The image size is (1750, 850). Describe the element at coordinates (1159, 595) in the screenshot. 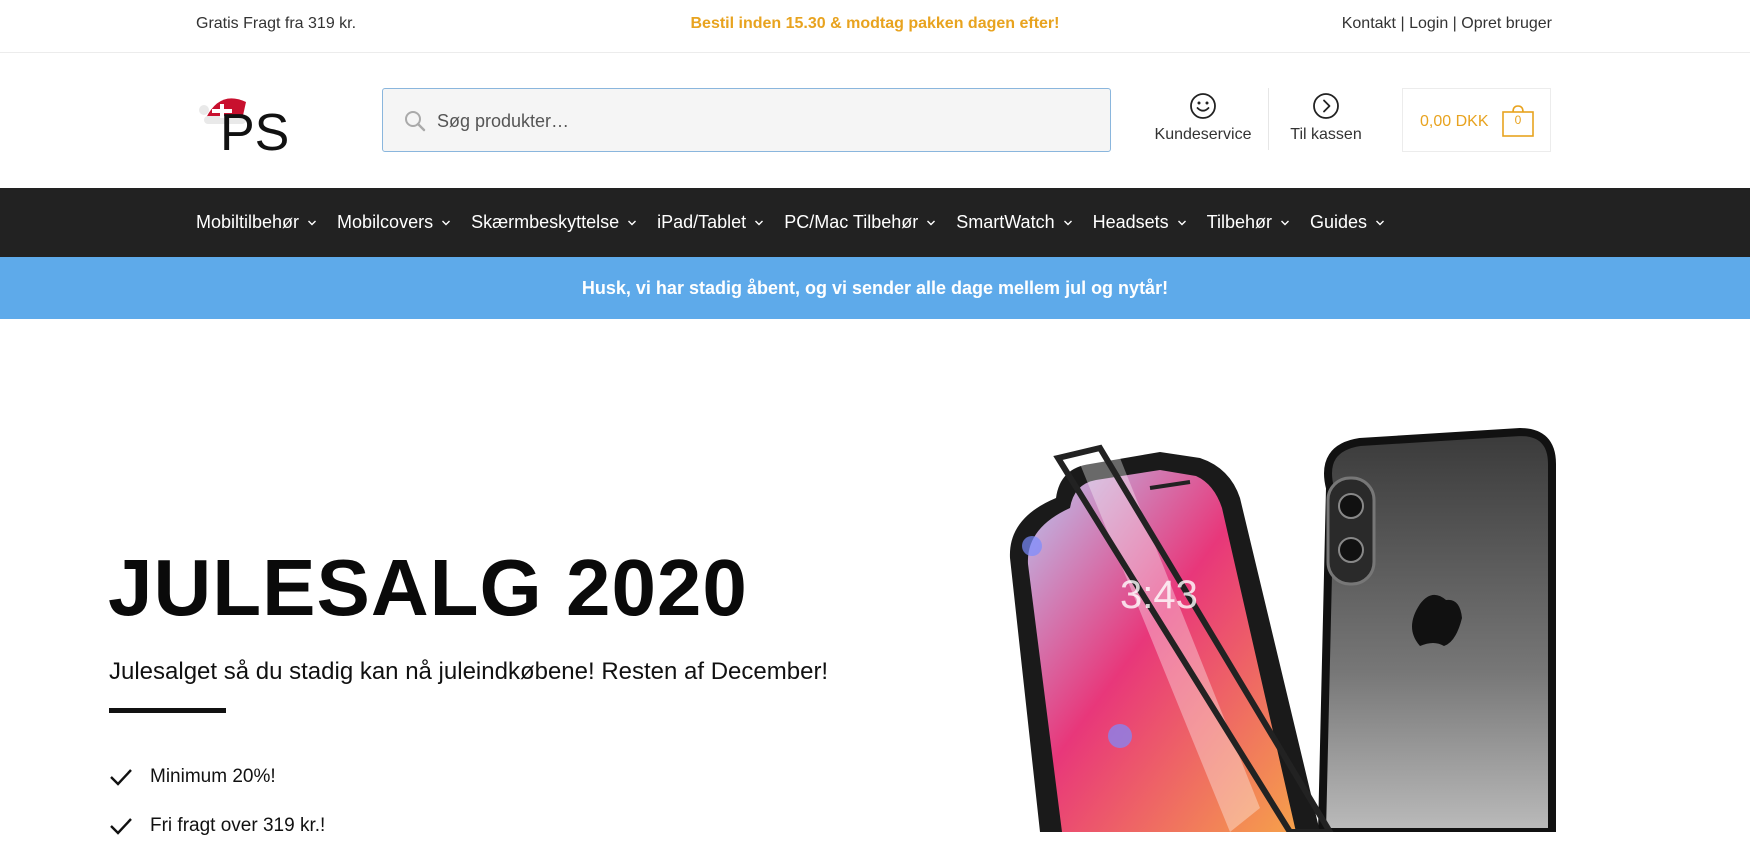

I see `svg-text: 3:43` at that location.